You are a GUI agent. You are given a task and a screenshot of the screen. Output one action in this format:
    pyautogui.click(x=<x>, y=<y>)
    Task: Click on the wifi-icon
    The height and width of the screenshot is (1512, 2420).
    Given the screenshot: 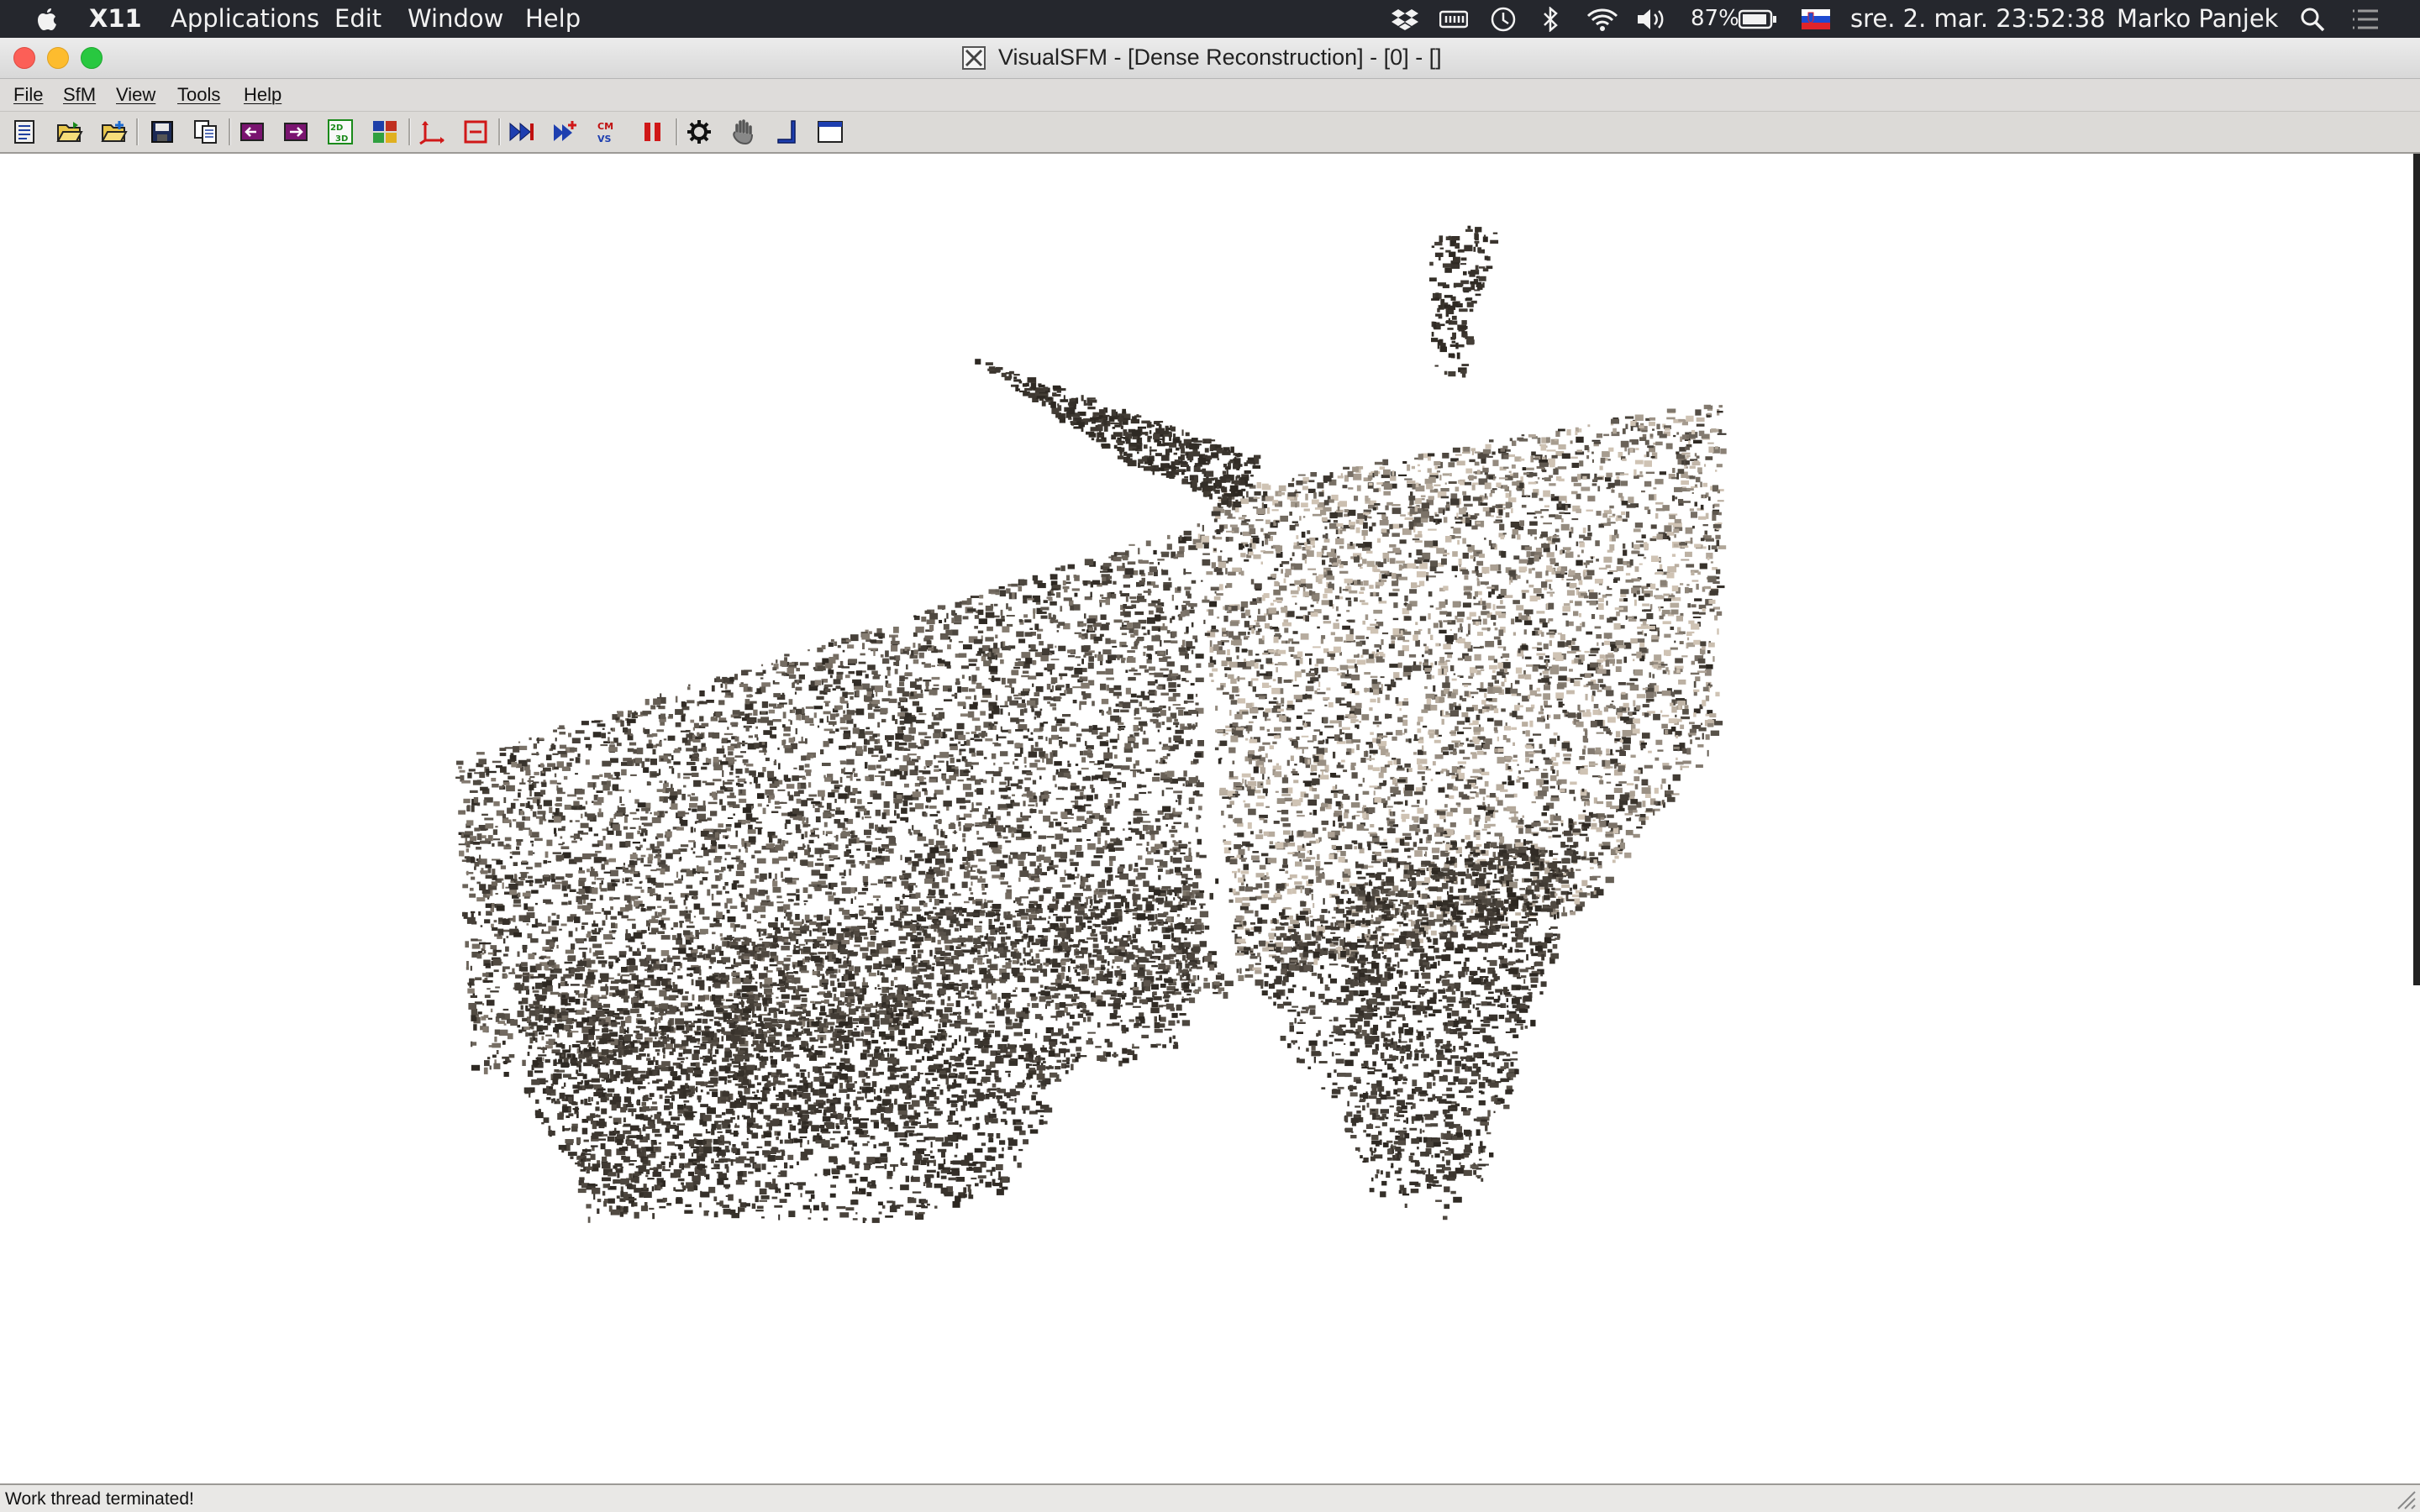 What is the action you would take?
    pyautogui.click(x=1602, y=19)
    